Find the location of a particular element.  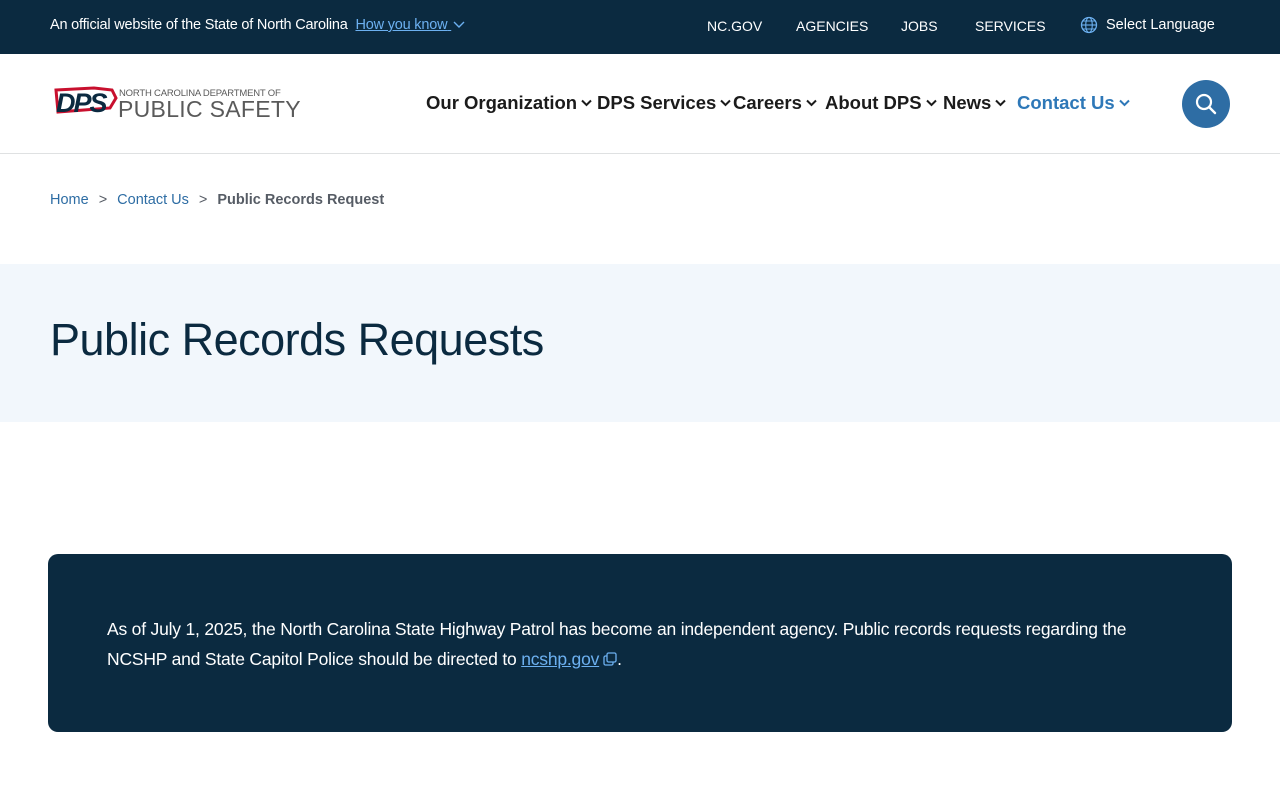

nav-news: News is located at coordinates (975, 103).